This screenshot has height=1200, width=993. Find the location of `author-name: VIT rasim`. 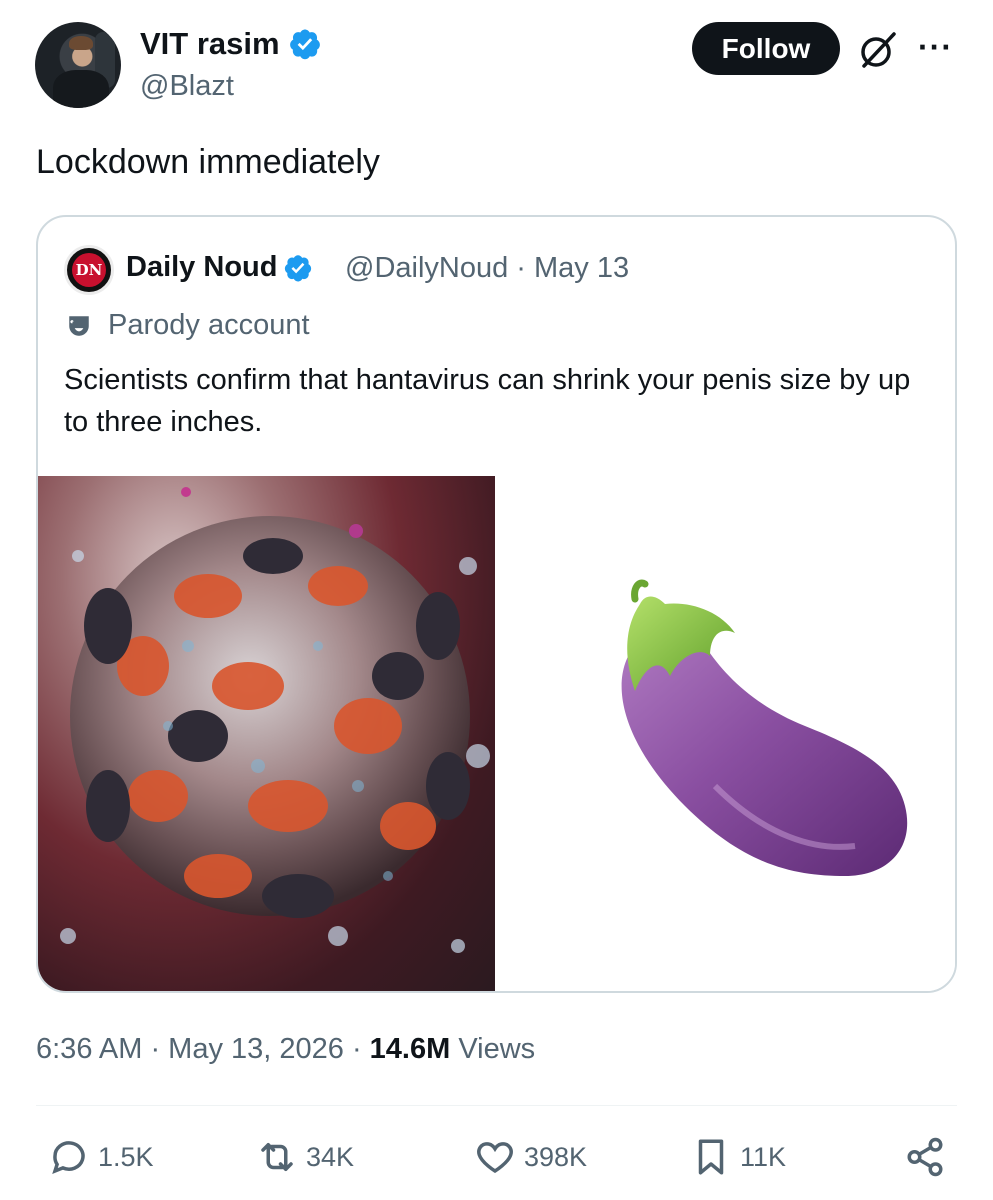

author-name: VIT rasim is located at coordinates (210, 44).